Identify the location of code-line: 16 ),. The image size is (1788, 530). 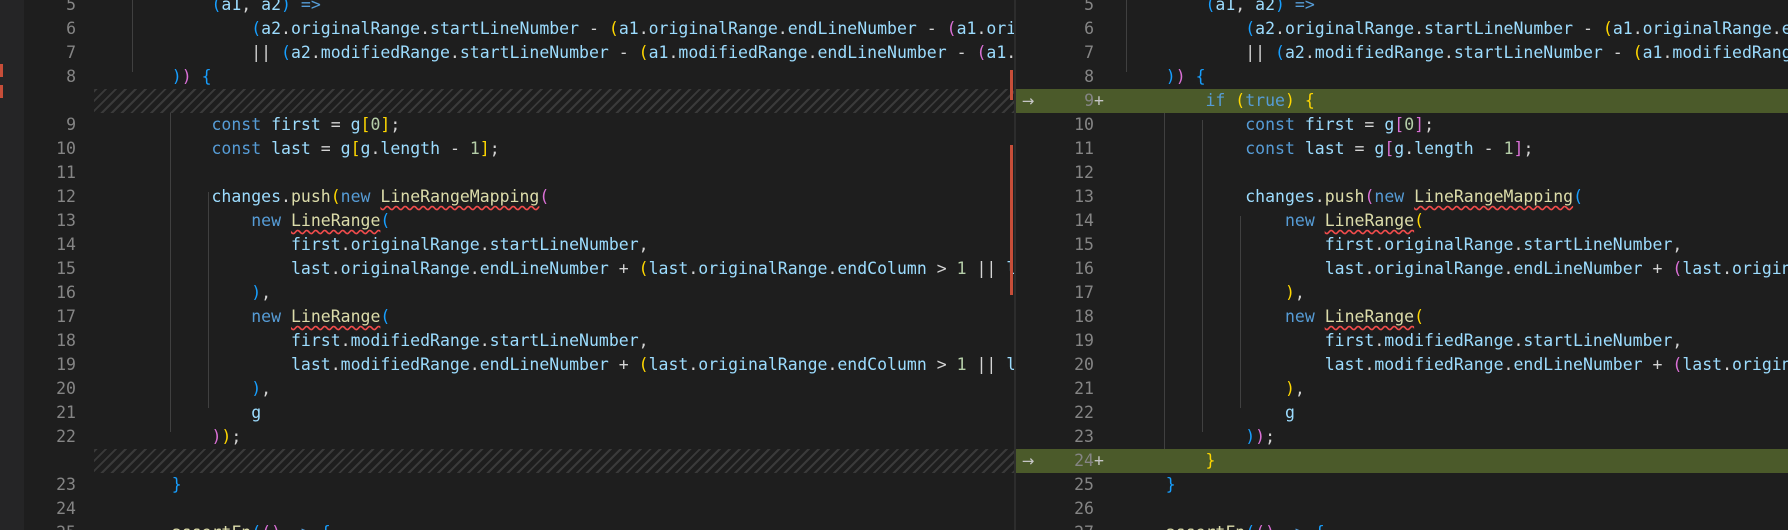
(519, 293).